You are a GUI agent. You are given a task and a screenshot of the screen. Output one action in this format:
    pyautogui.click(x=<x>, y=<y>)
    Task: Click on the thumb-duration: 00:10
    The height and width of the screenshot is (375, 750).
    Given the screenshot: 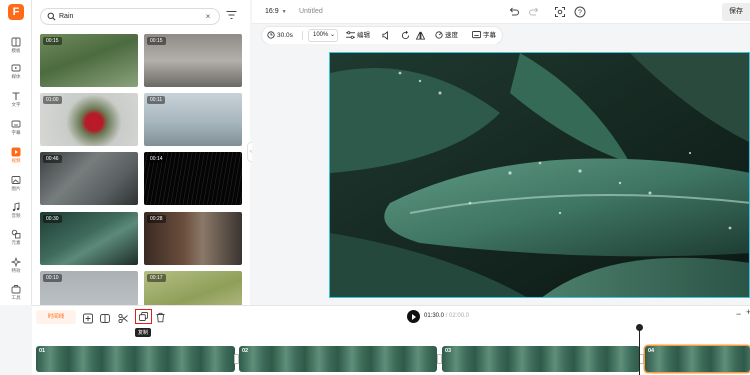 What is the action you would take?
    pyautogui.click(x=52, y=278)
    